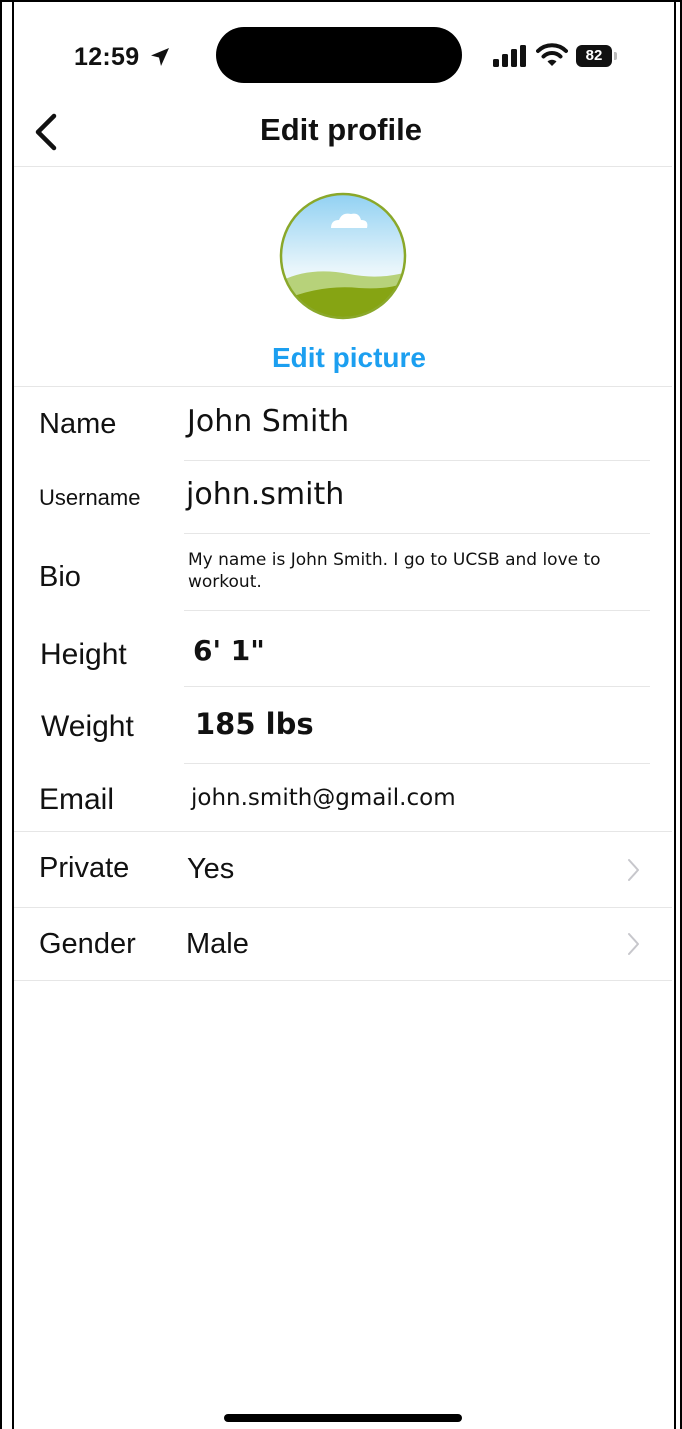 This screenshot has height=1429, width=682. What do you see at coordinates (217, 944) in the screenshot?
I see `gender-value: Male` at bounding box center [217, 944].